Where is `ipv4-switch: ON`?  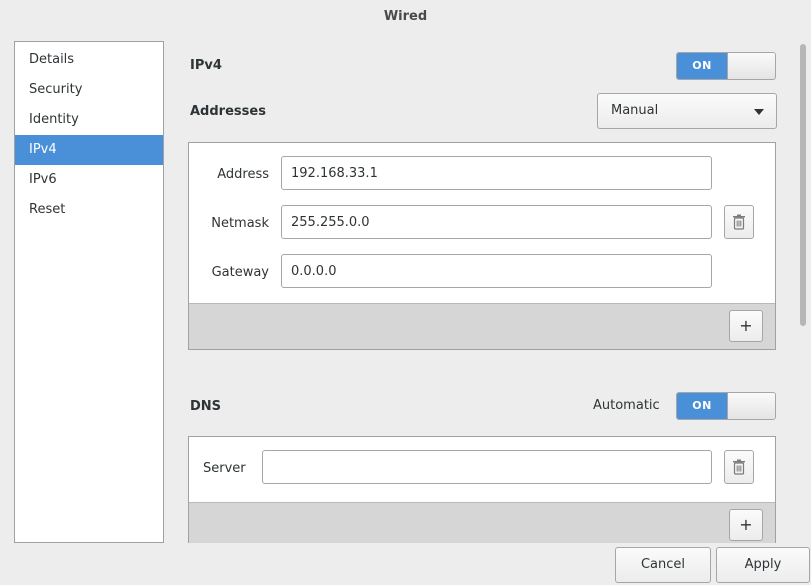
ipv4-switch: ON is located at coordinates (726, 66).